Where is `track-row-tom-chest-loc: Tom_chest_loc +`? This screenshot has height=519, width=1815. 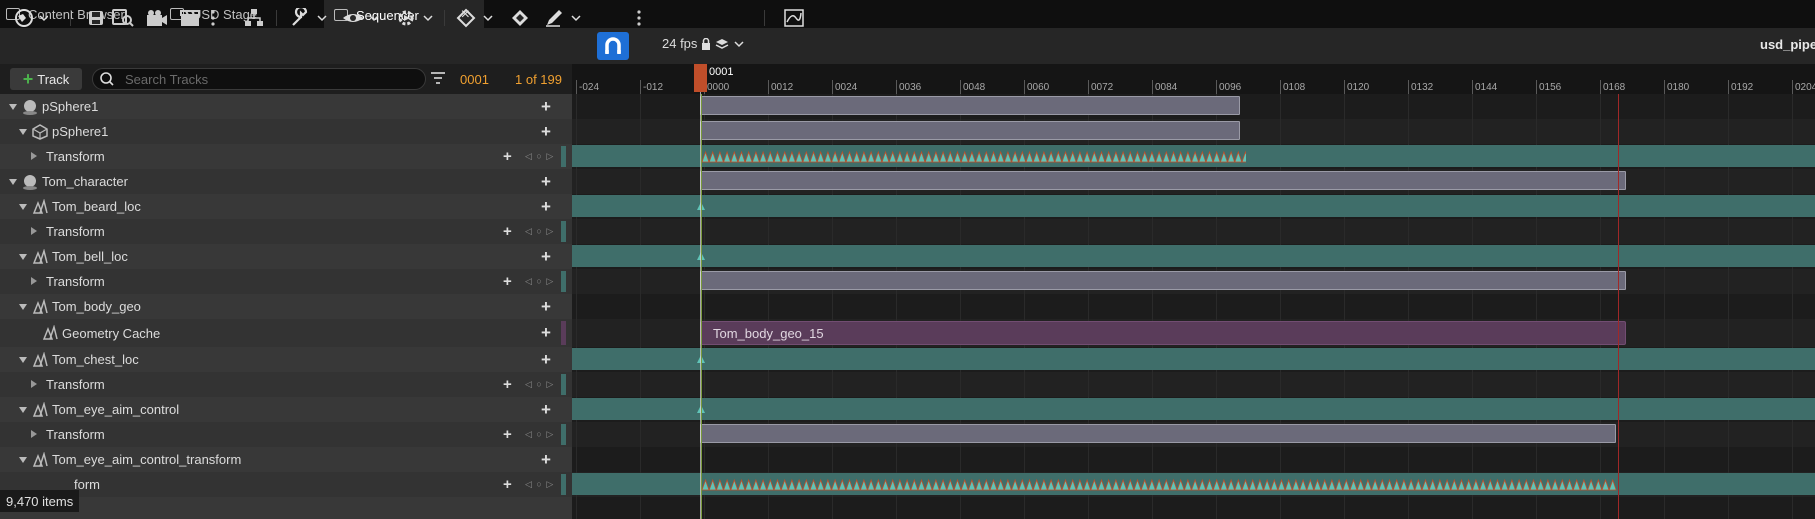 track-row-tom-chest-loc: Tom_chest_loc + is located at coordinates (286, 359).